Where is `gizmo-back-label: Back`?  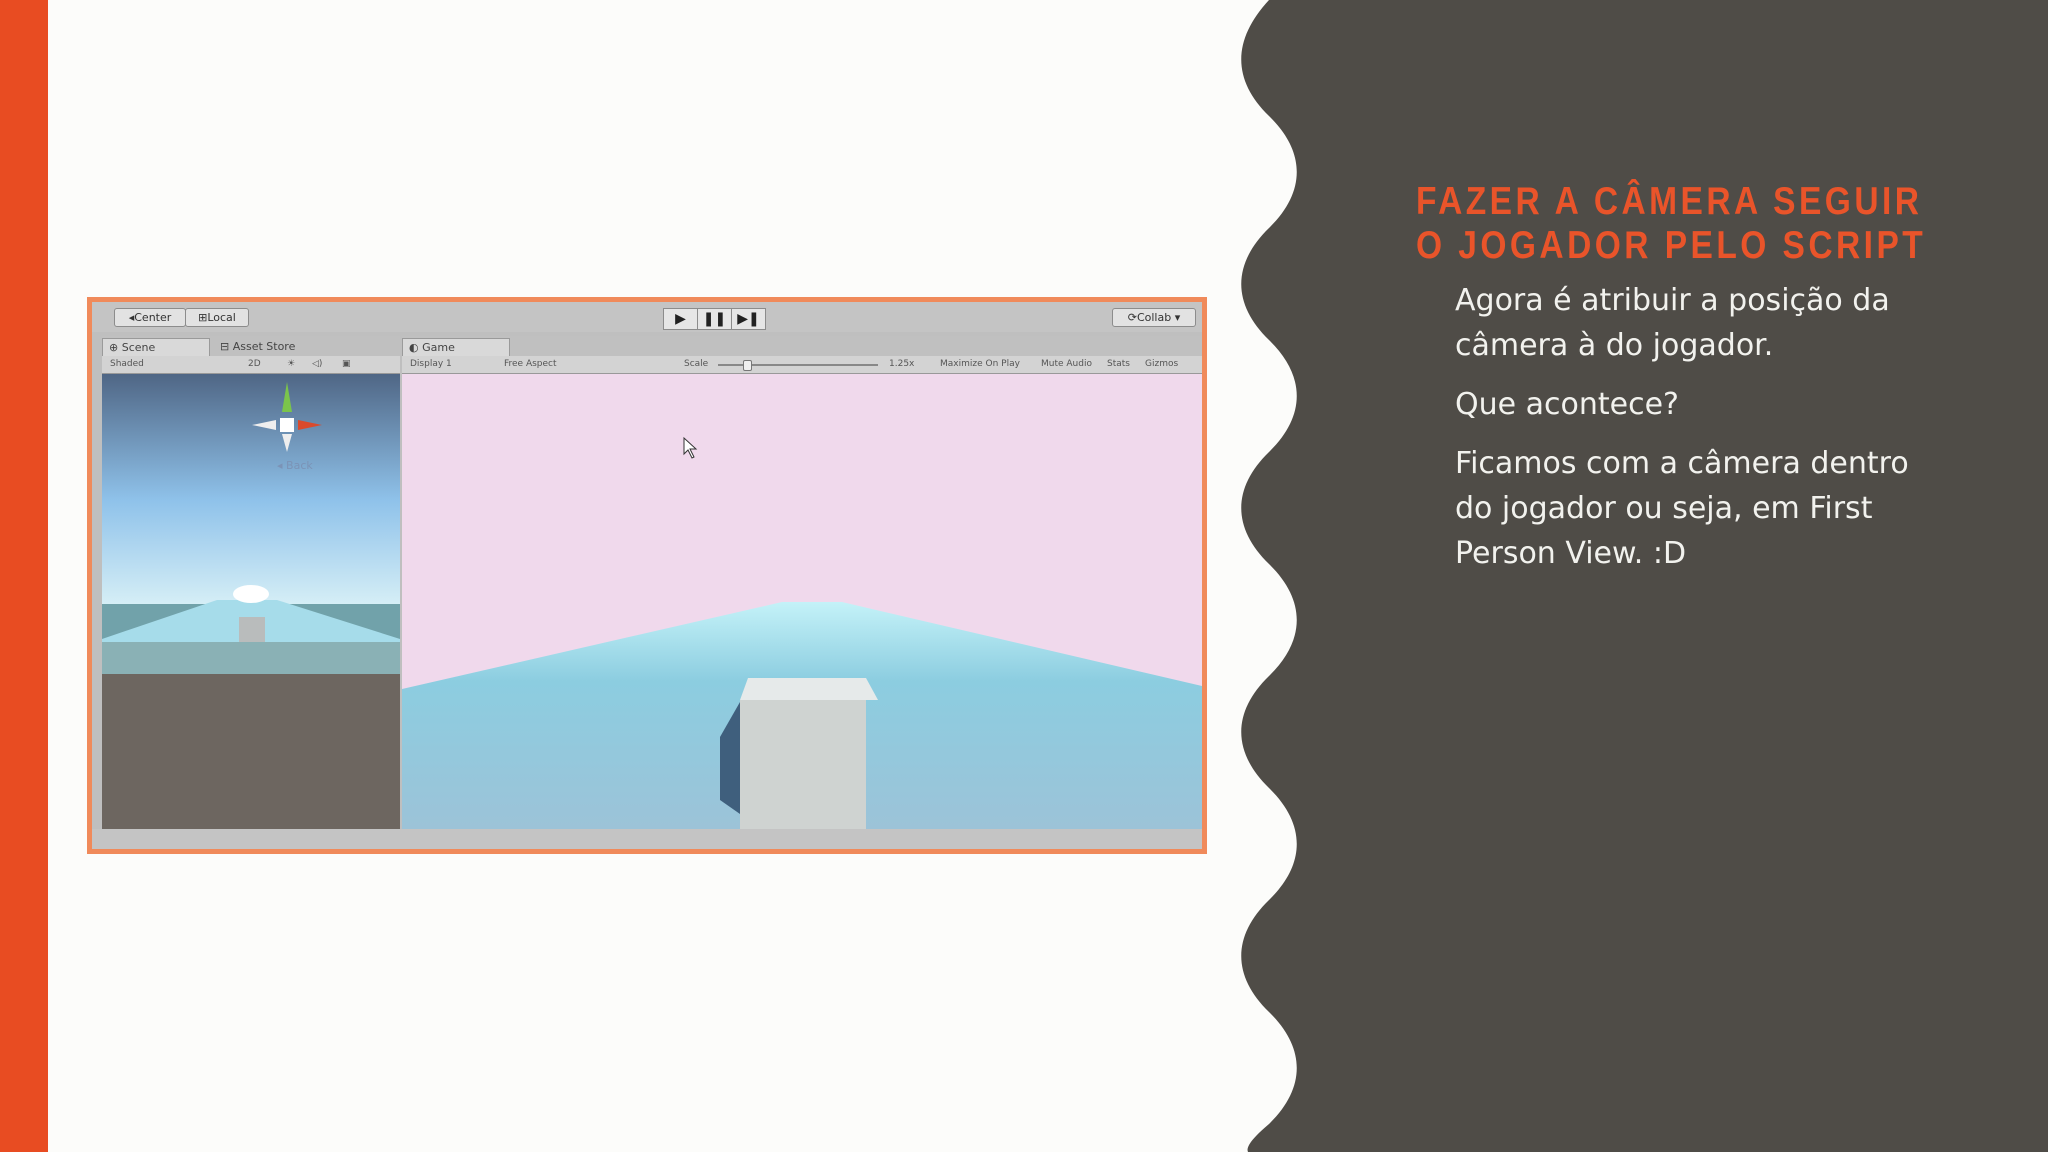
gizmo-back-label: Back is located at coordinates (299, 465).